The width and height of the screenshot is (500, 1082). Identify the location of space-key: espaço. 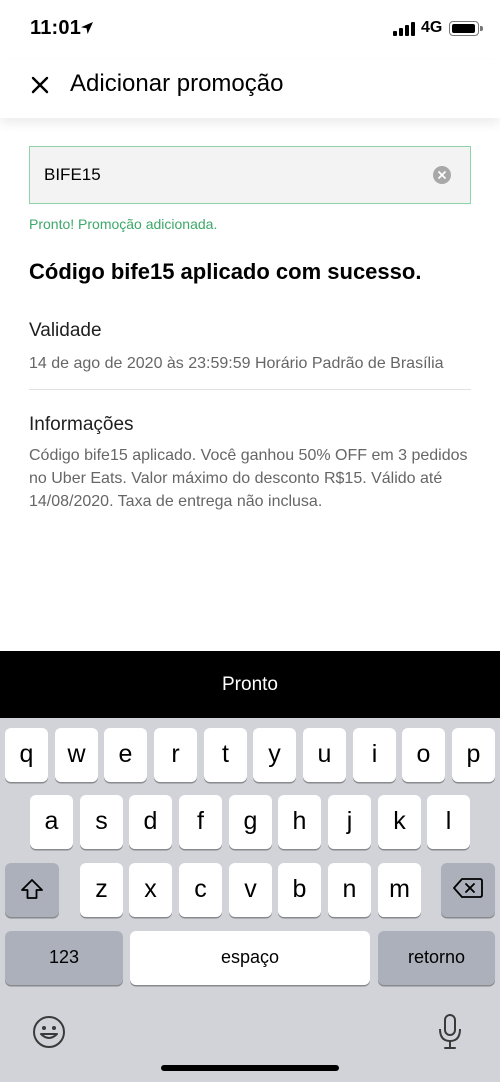
(250, 958).